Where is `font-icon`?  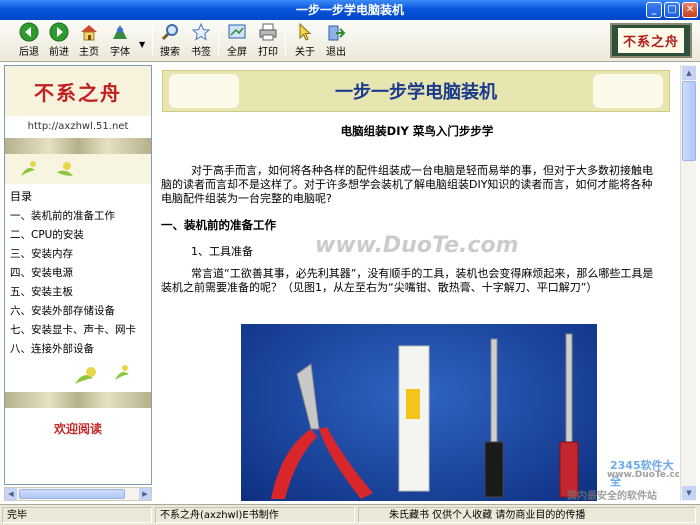 font-icon is located at coordinates (120, 32).